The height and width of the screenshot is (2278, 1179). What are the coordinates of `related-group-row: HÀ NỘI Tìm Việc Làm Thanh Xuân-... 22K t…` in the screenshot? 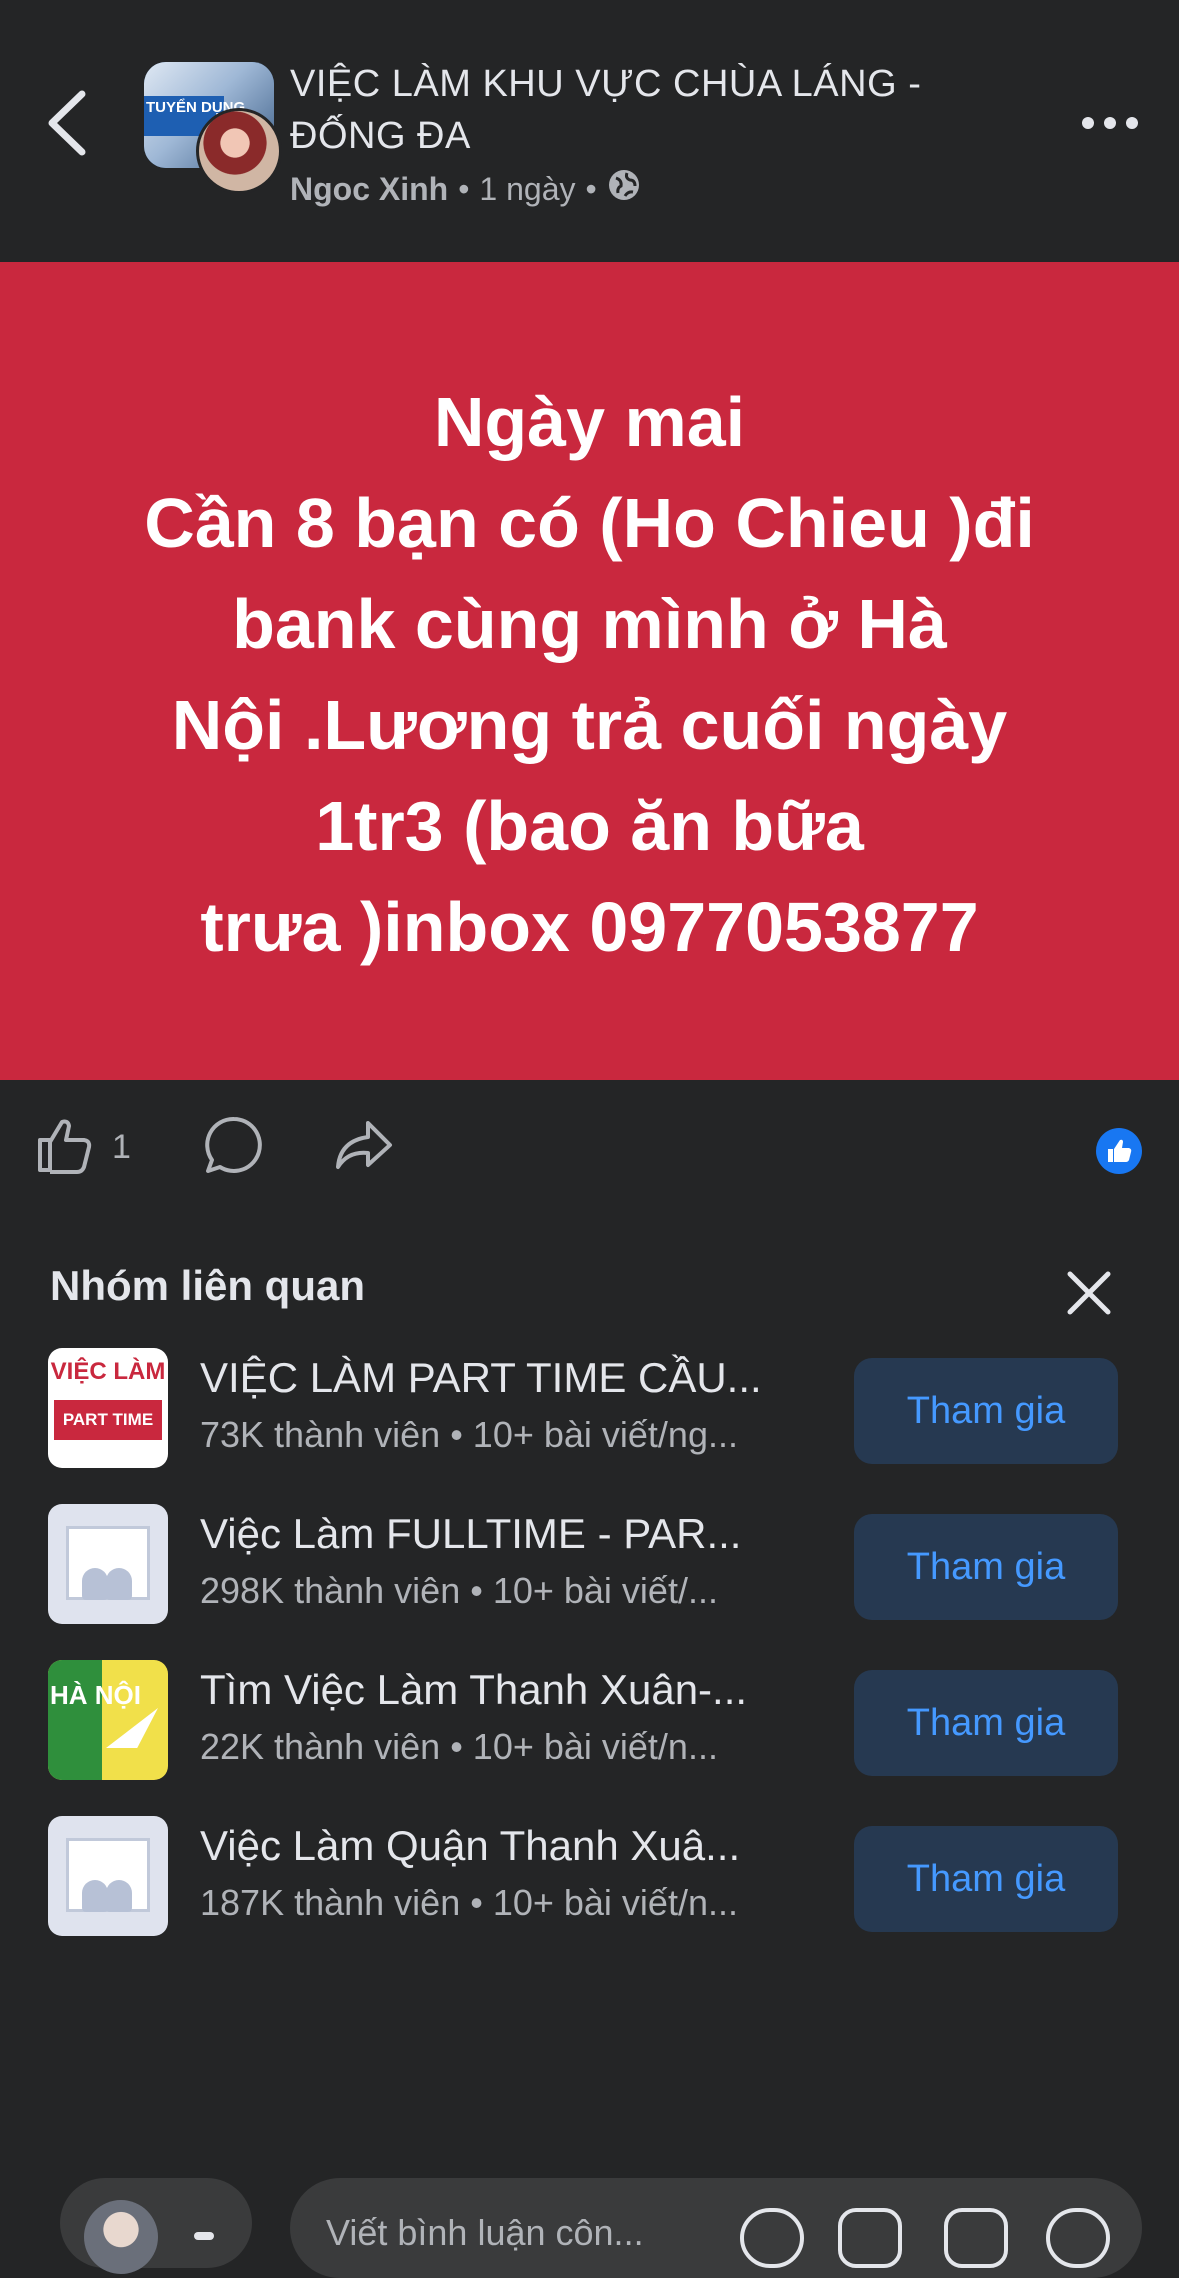 It's located at (589, 1720).